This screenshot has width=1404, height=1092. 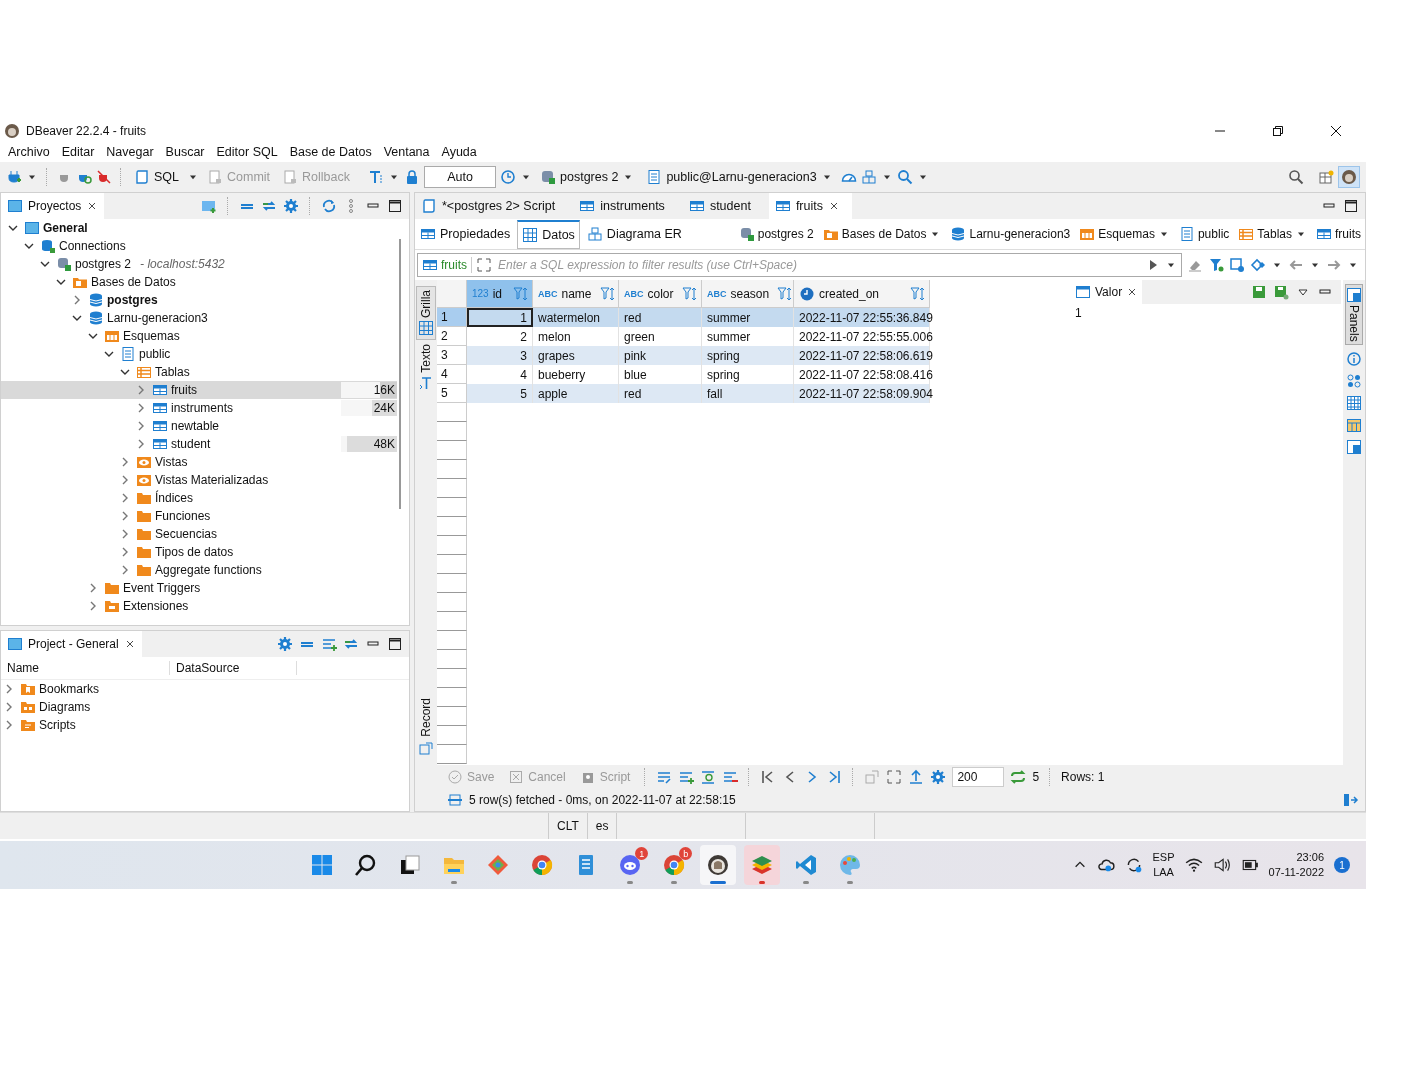 I want to click on tree-item: Larnu-generacion3, so click(x=199, y=318).